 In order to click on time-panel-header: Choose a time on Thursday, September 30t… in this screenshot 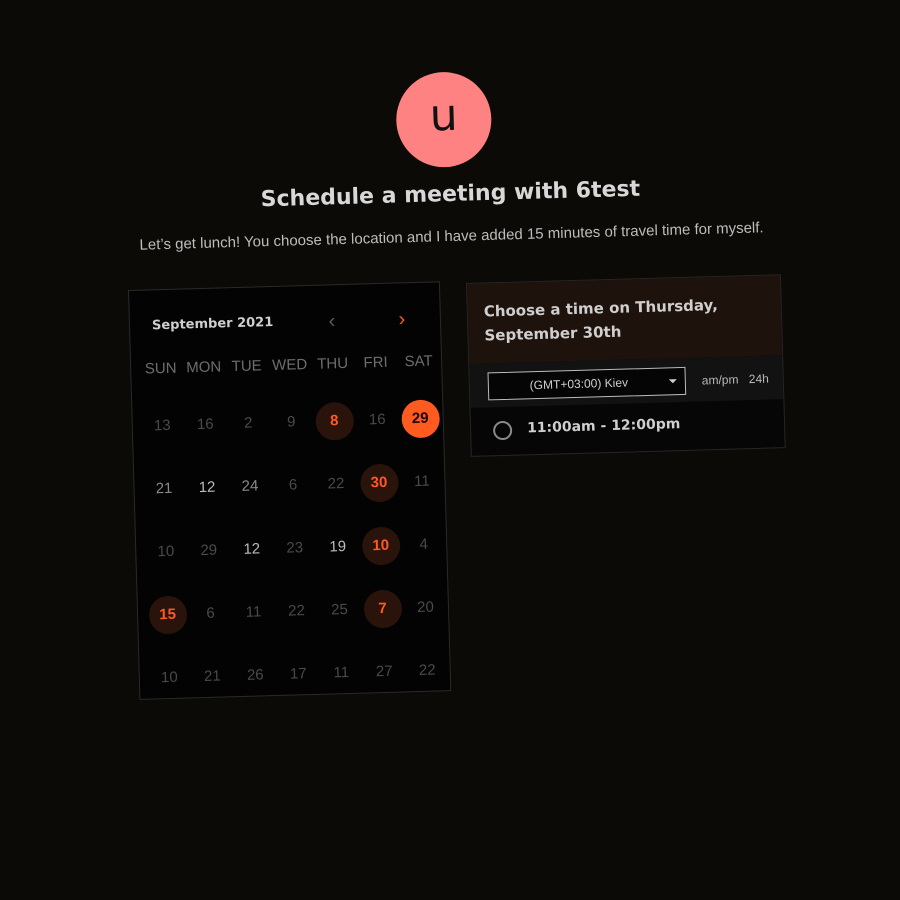, I will do `click(625, 319)`.